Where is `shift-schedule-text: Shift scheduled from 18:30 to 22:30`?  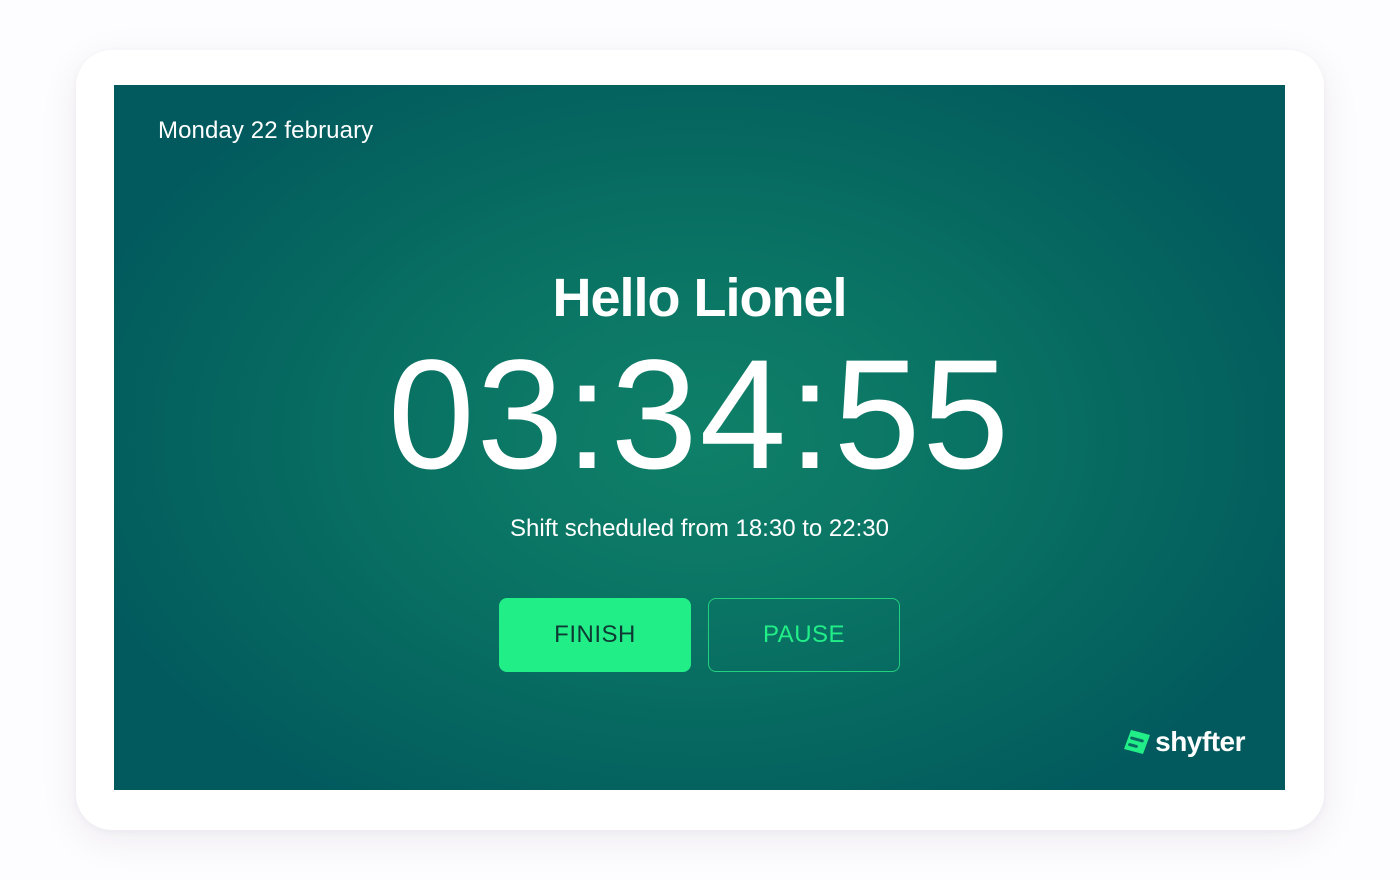 shift-schedule-text: Shift scheduled from 18:30 to 22:30 is located at coordinates (699, 528).